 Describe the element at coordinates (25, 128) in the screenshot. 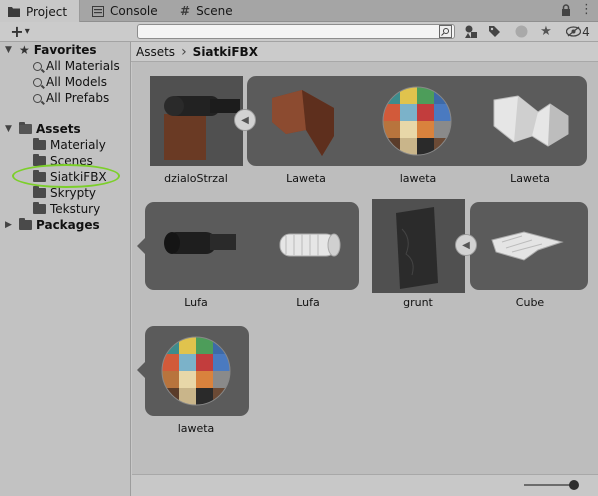

I see `folder-open-icon` at that location.